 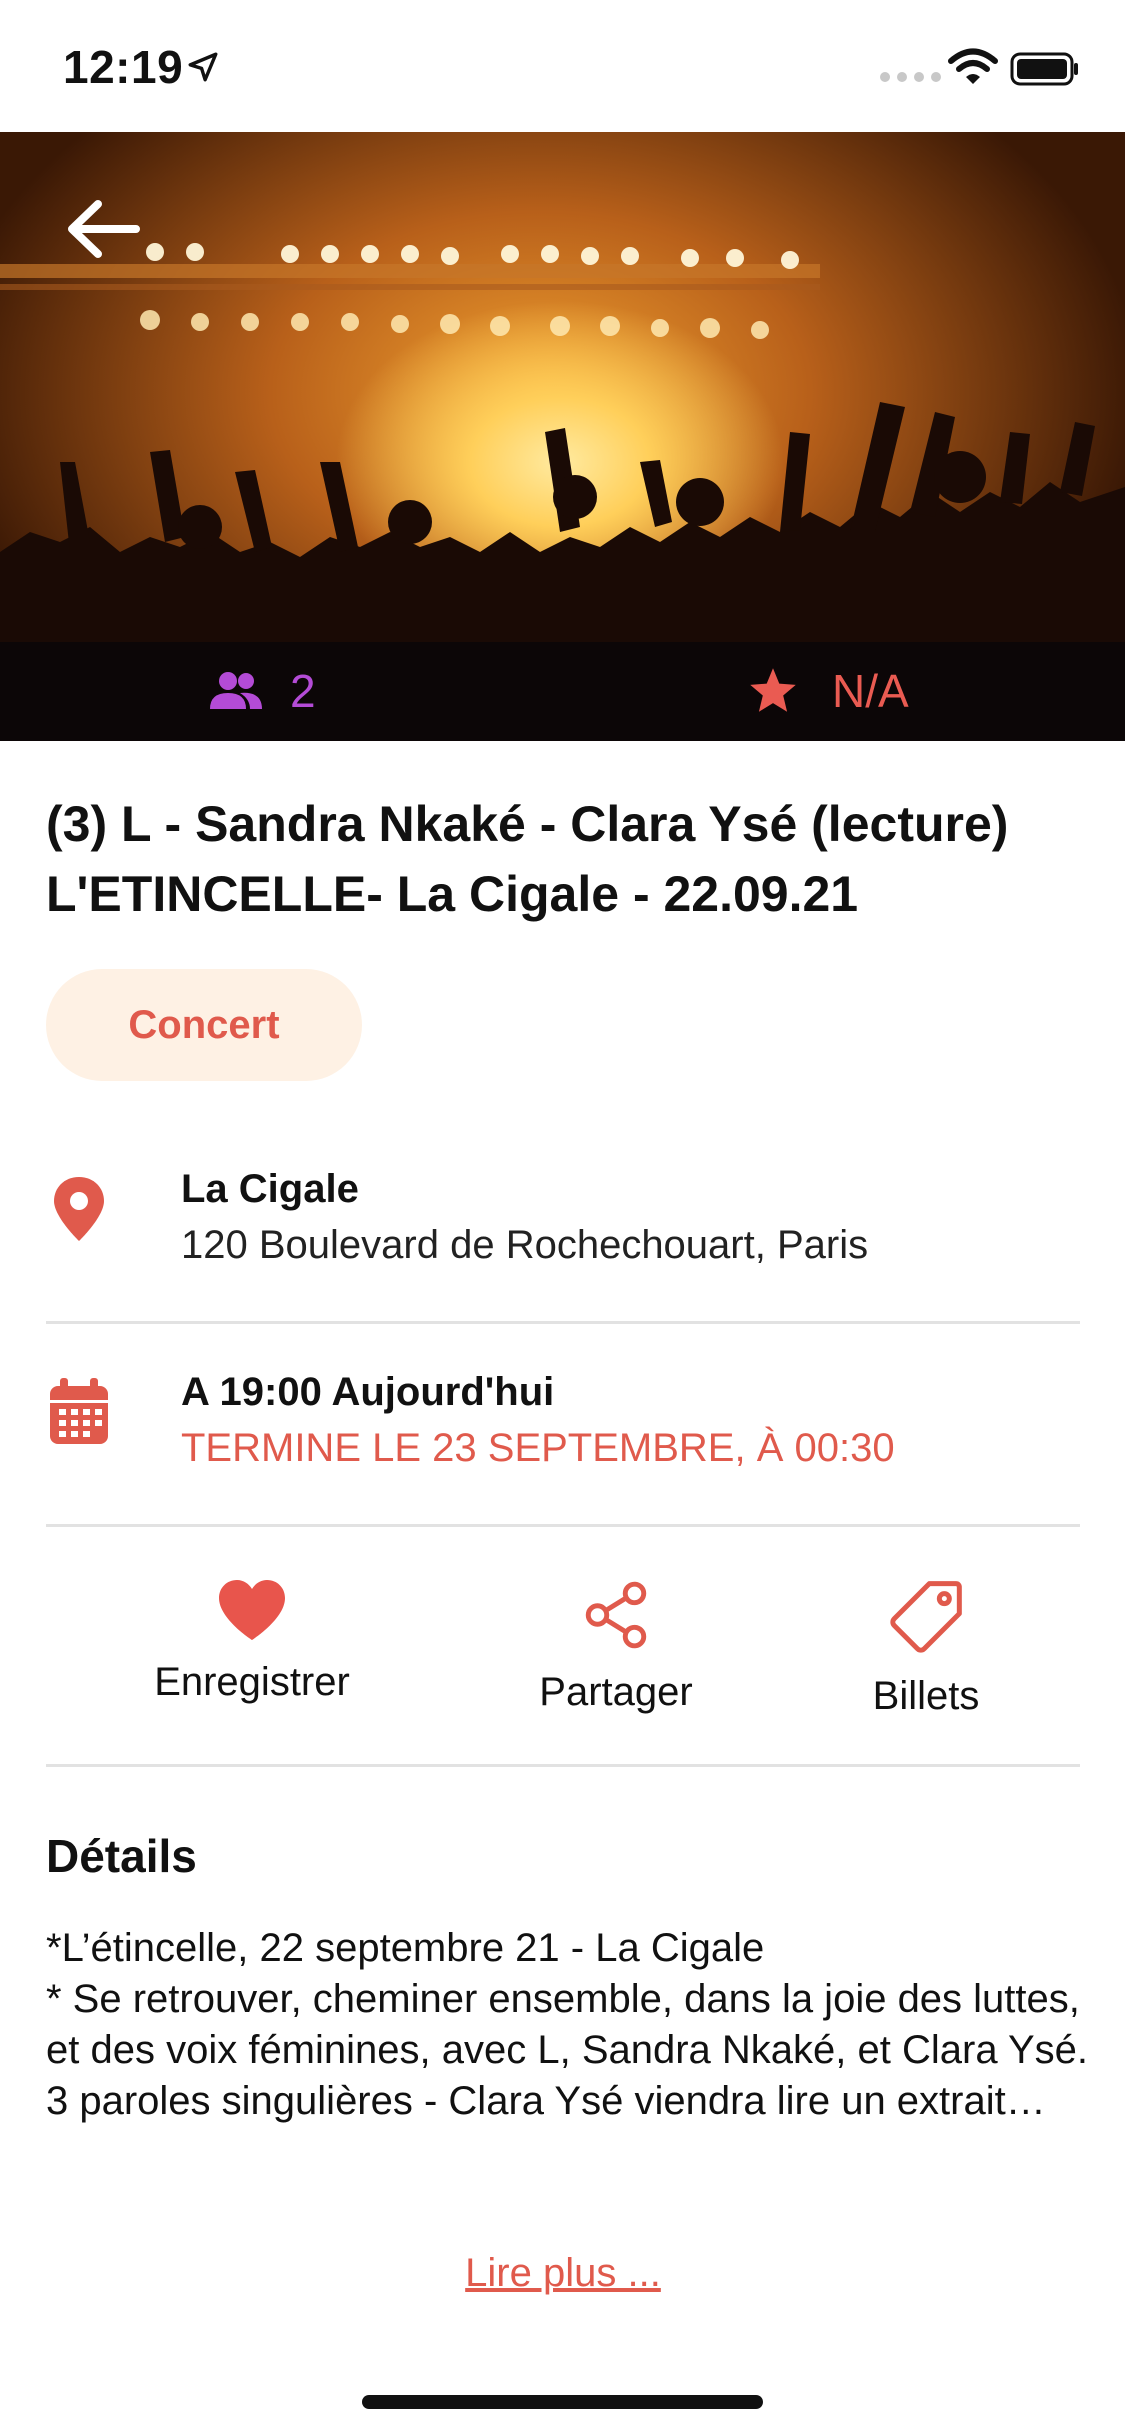 I want to click on tickets-label: Billets, so click(x=926, y=1696).